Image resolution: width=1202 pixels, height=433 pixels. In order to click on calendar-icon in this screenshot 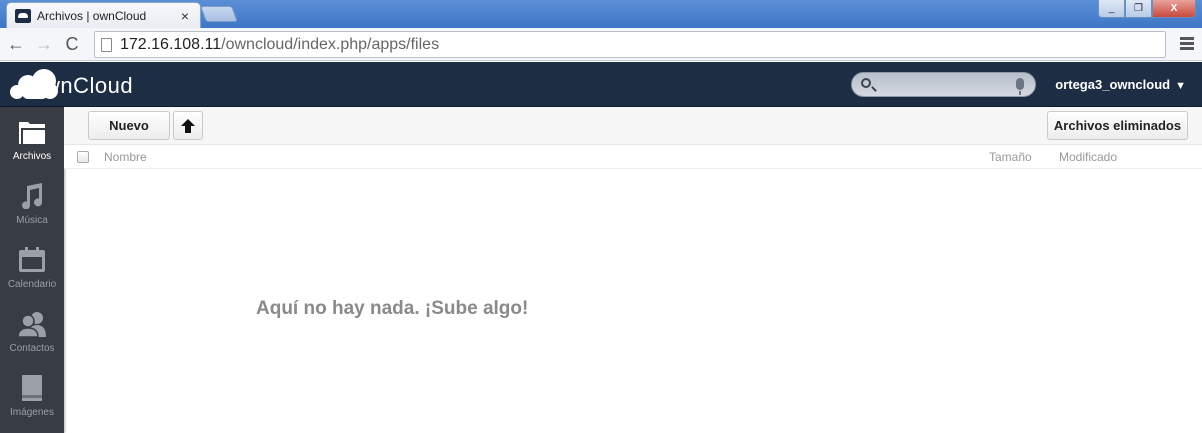, I will do `click(32, 259)`.